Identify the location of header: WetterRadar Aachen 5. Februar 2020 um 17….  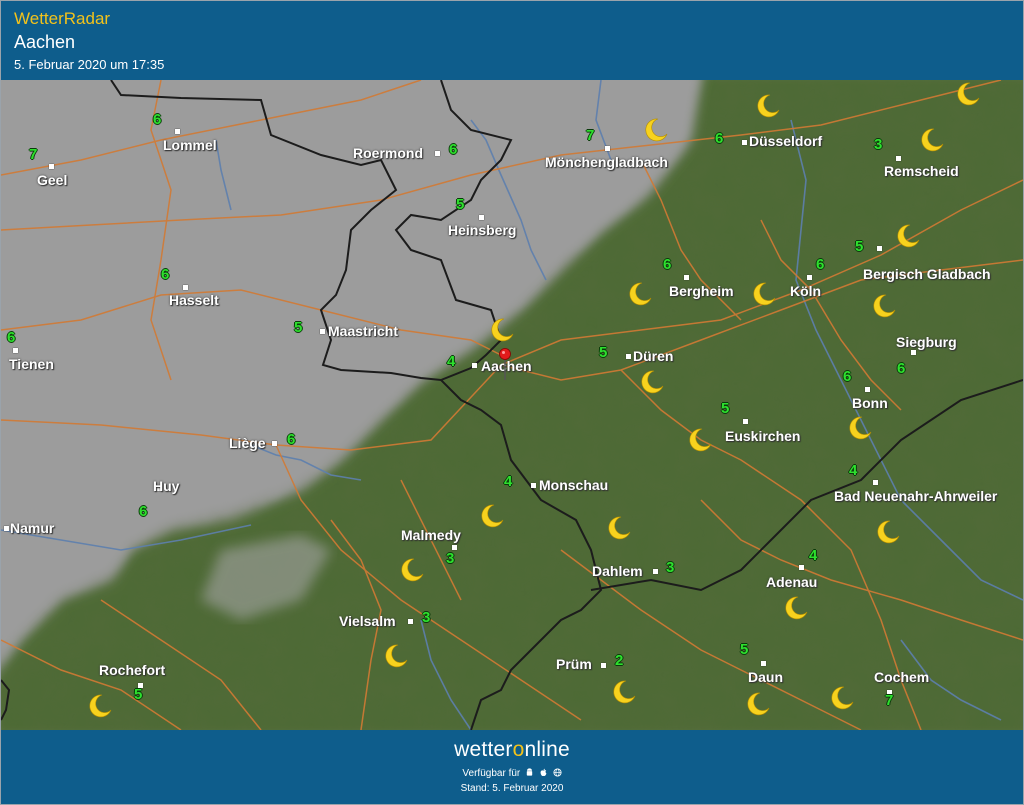
(512, 40).